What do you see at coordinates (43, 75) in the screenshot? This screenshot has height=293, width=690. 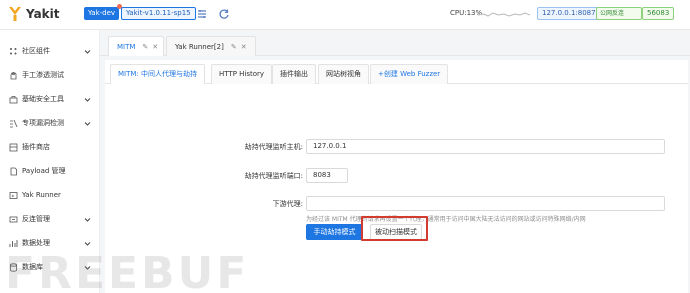 I see `sidebar-item-label: 手工渗透测试` at bounding box center [43, 75].